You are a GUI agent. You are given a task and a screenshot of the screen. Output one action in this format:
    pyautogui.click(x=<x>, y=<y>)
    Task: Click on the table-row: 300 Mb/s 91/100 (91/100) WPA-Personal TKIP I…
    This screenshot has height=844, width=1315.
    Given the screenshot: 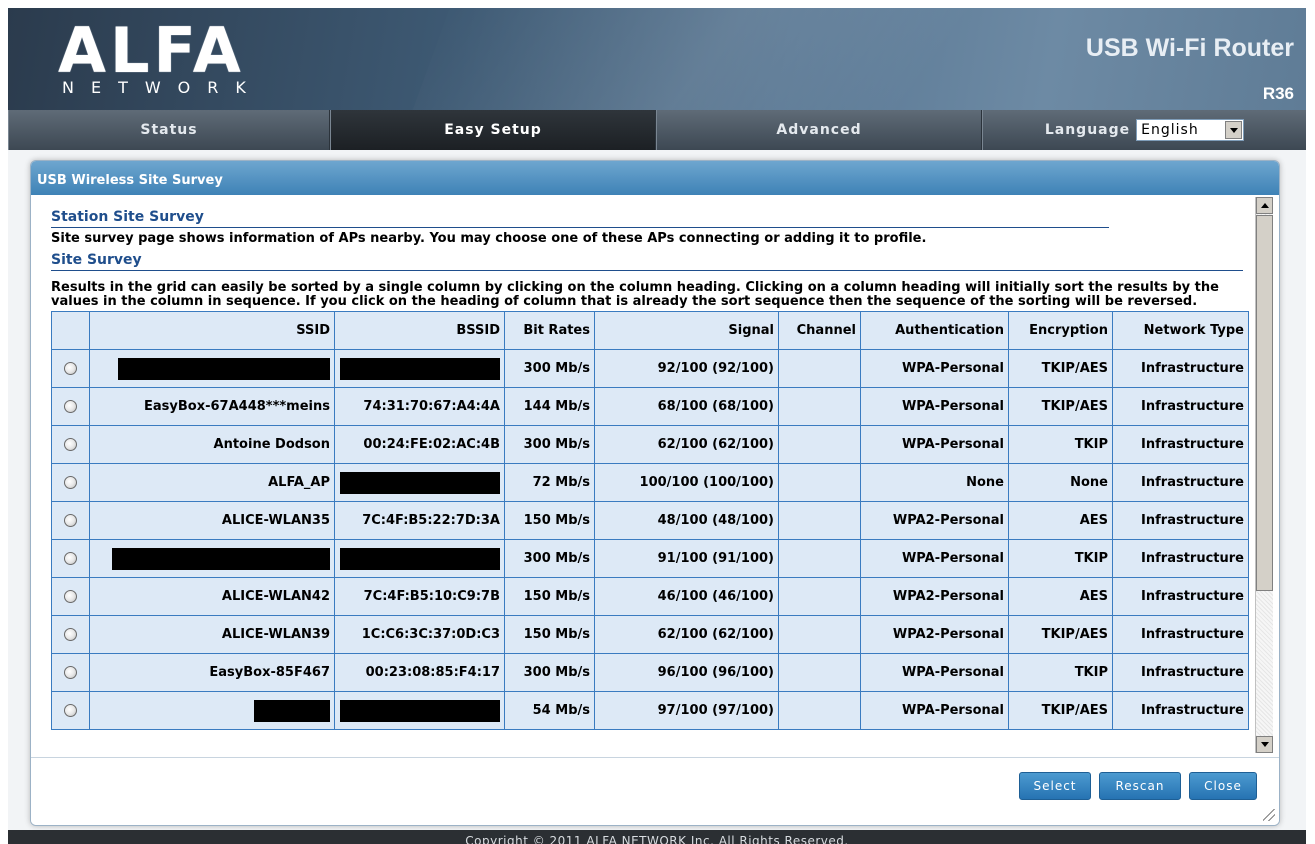 What is the action you would take?
    pyautogui.click(x=650, y=558)
    